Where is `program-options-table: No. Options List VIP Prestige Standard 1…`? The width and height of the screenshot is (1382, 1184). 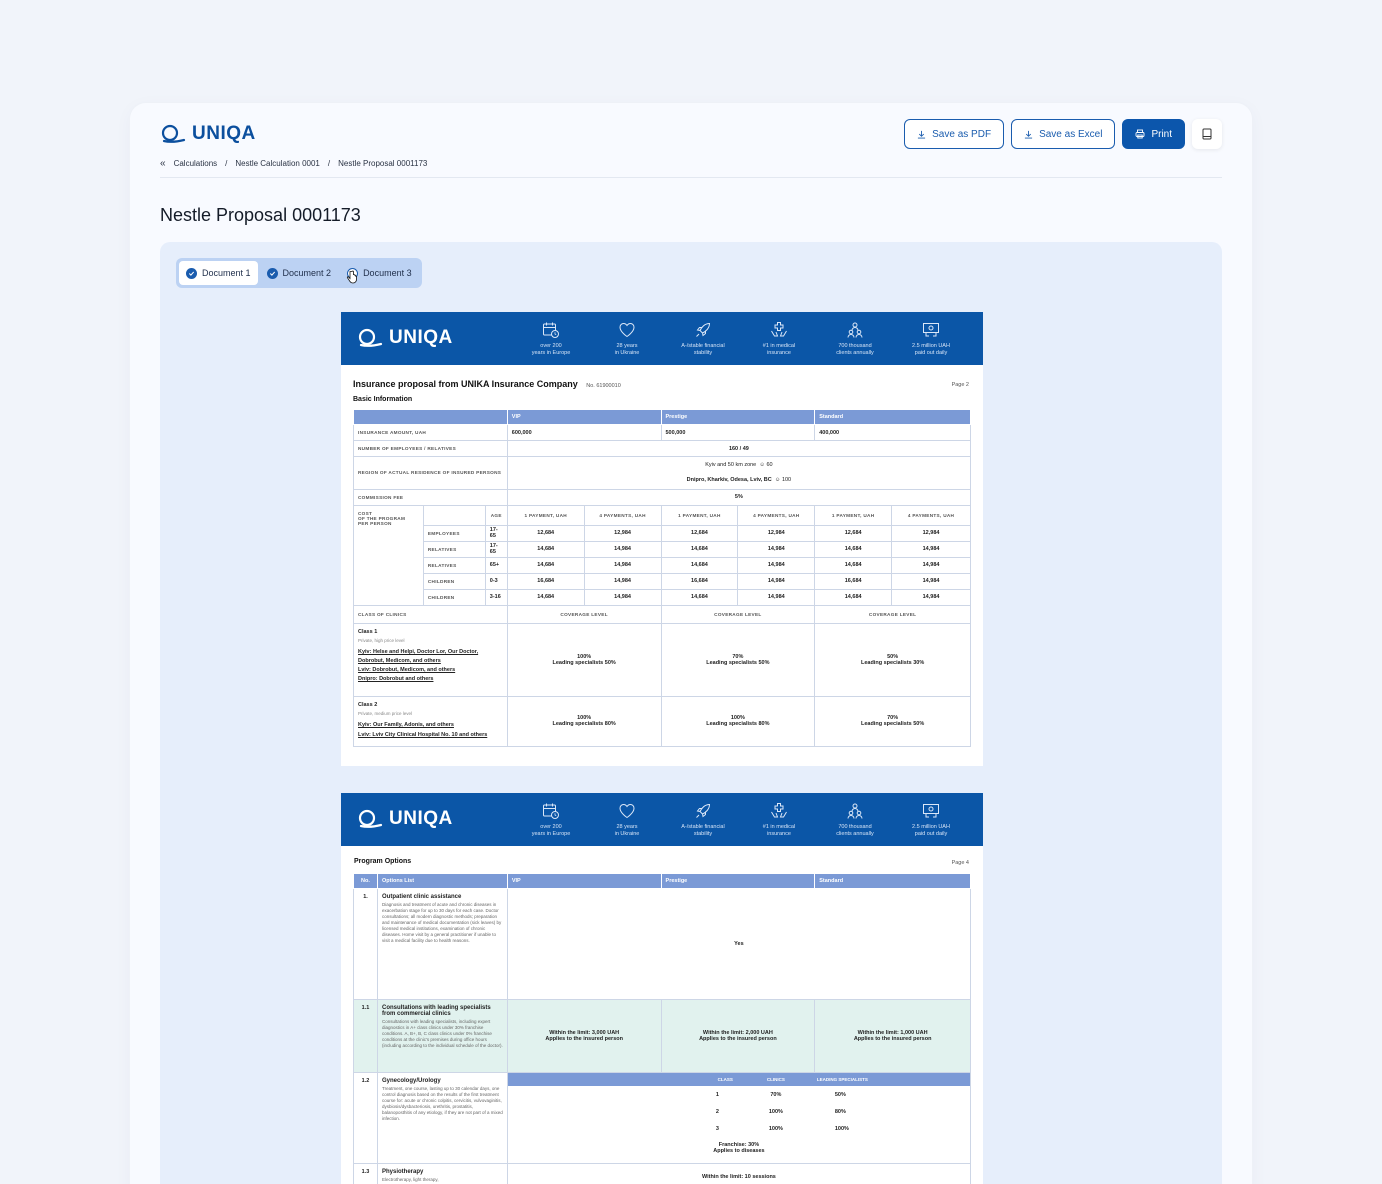 program-options-table: No. Options List VIP Prestige Standard 1… is located at coordinates (662, 1028).